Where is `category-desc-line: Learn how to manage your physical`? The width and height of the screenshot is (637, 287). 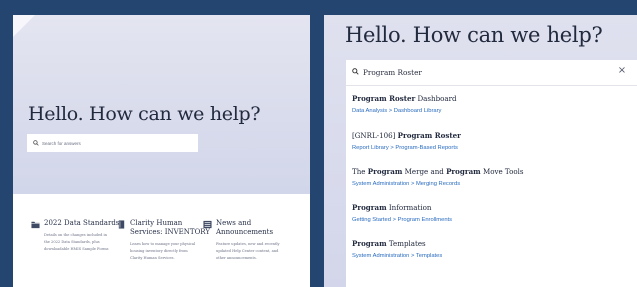 category-desc-line: Learn how to manage your physical is located at coordinates (163, 244).